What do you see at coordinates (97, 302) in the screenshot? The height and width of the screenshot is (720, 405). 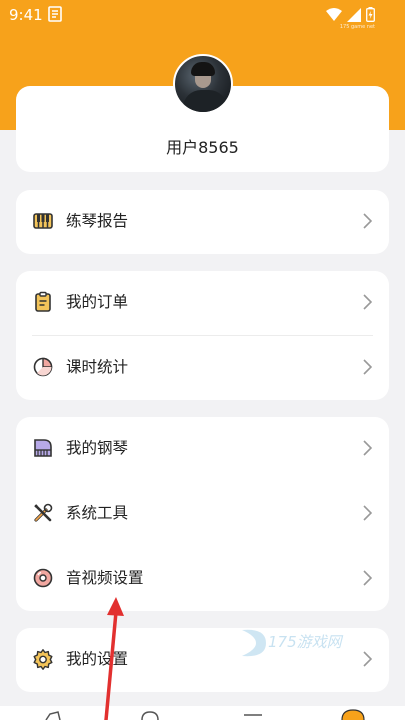 I see `menu-label-my-orders: 我的订单` at bounding box center [97, 302].